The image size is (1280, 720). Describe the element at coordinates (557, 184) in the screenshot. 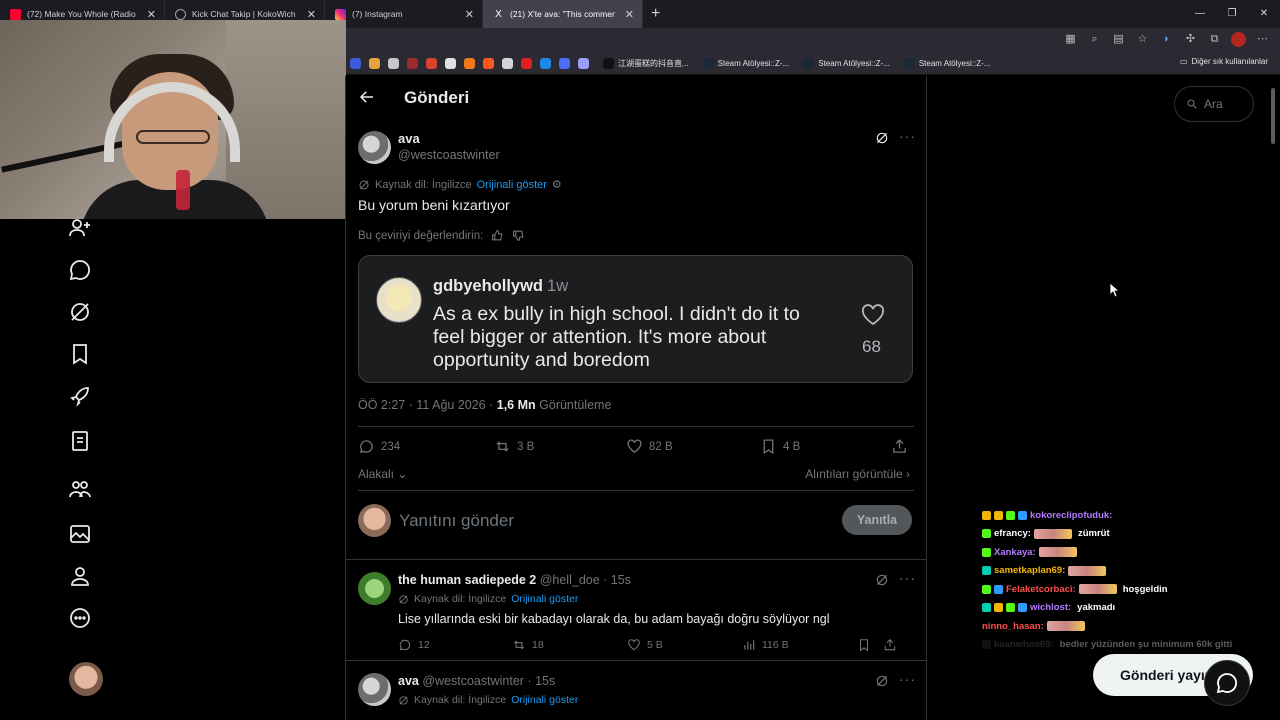

I see `settings-icon: ⚙` at that location.